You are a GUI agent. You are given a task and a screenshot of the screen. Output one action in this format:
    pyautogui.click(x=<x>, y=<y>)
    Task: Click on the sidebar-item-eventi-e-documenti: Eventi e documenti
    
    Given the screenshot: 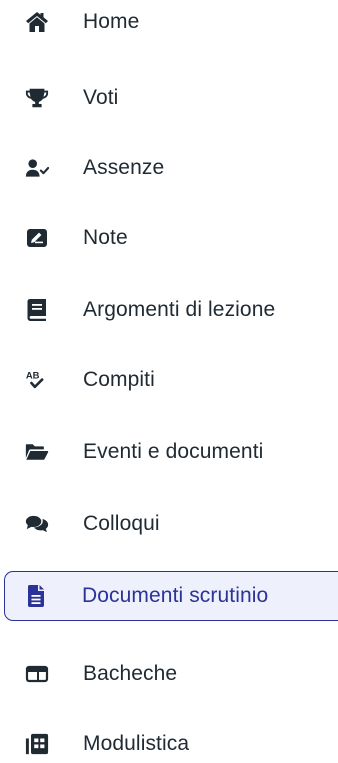 What is the action you would take?
    pyautogui.click(x=169, y=452)
    